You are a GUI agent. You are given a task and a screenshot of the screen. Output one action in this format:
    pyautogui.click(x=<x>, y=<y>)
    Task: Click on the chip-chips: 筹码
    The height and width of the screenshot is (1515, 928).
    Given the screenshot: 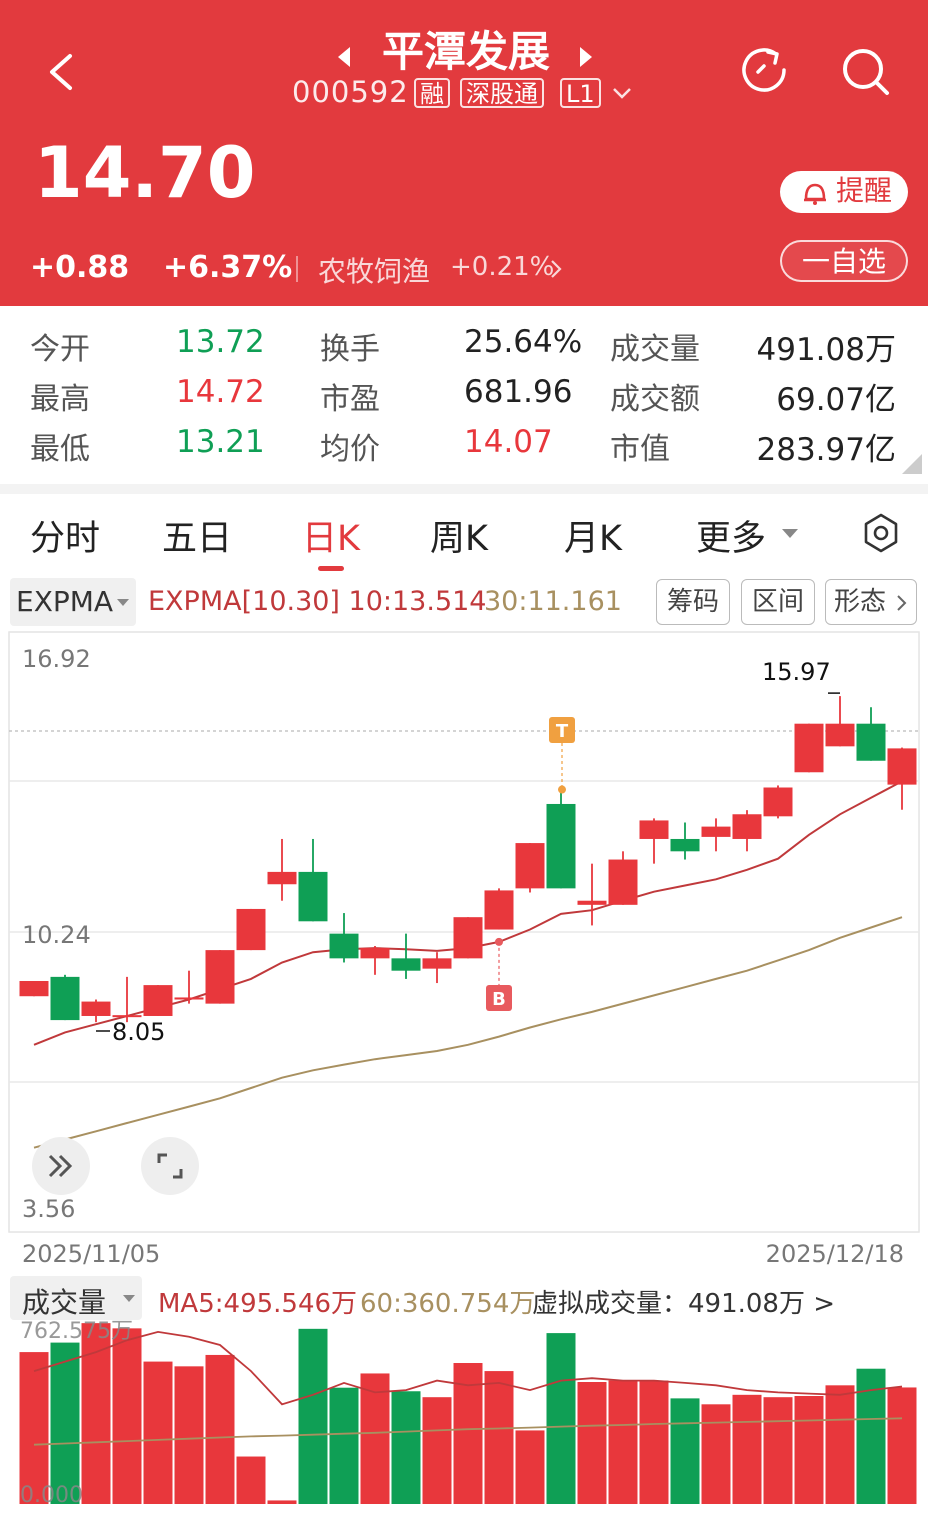 What is the action you would take?
    pyautogui.click(x=693, y=602)
    